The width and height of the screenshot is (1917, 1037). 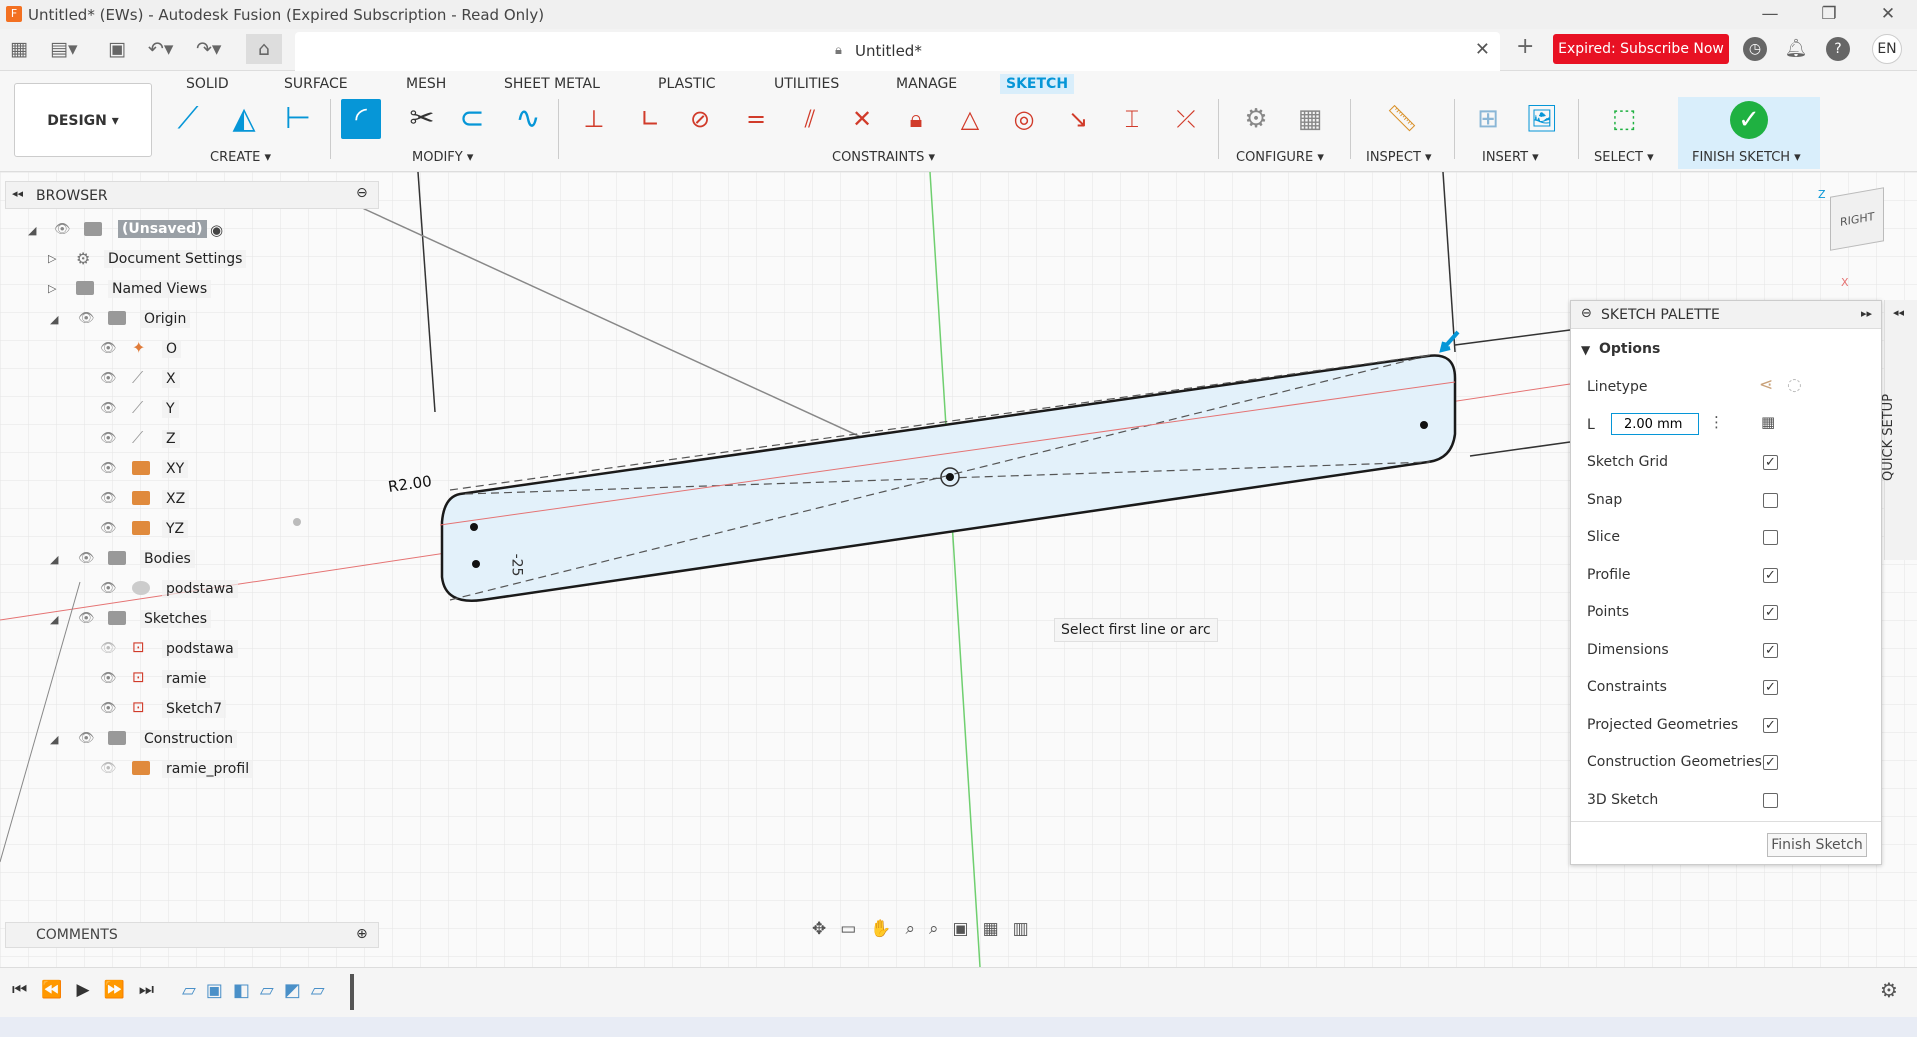 What do you see at coordinates (998, 929) in the screenshot?
I see `grid-settings-icon: ▦` at bounding box center [998, 929].